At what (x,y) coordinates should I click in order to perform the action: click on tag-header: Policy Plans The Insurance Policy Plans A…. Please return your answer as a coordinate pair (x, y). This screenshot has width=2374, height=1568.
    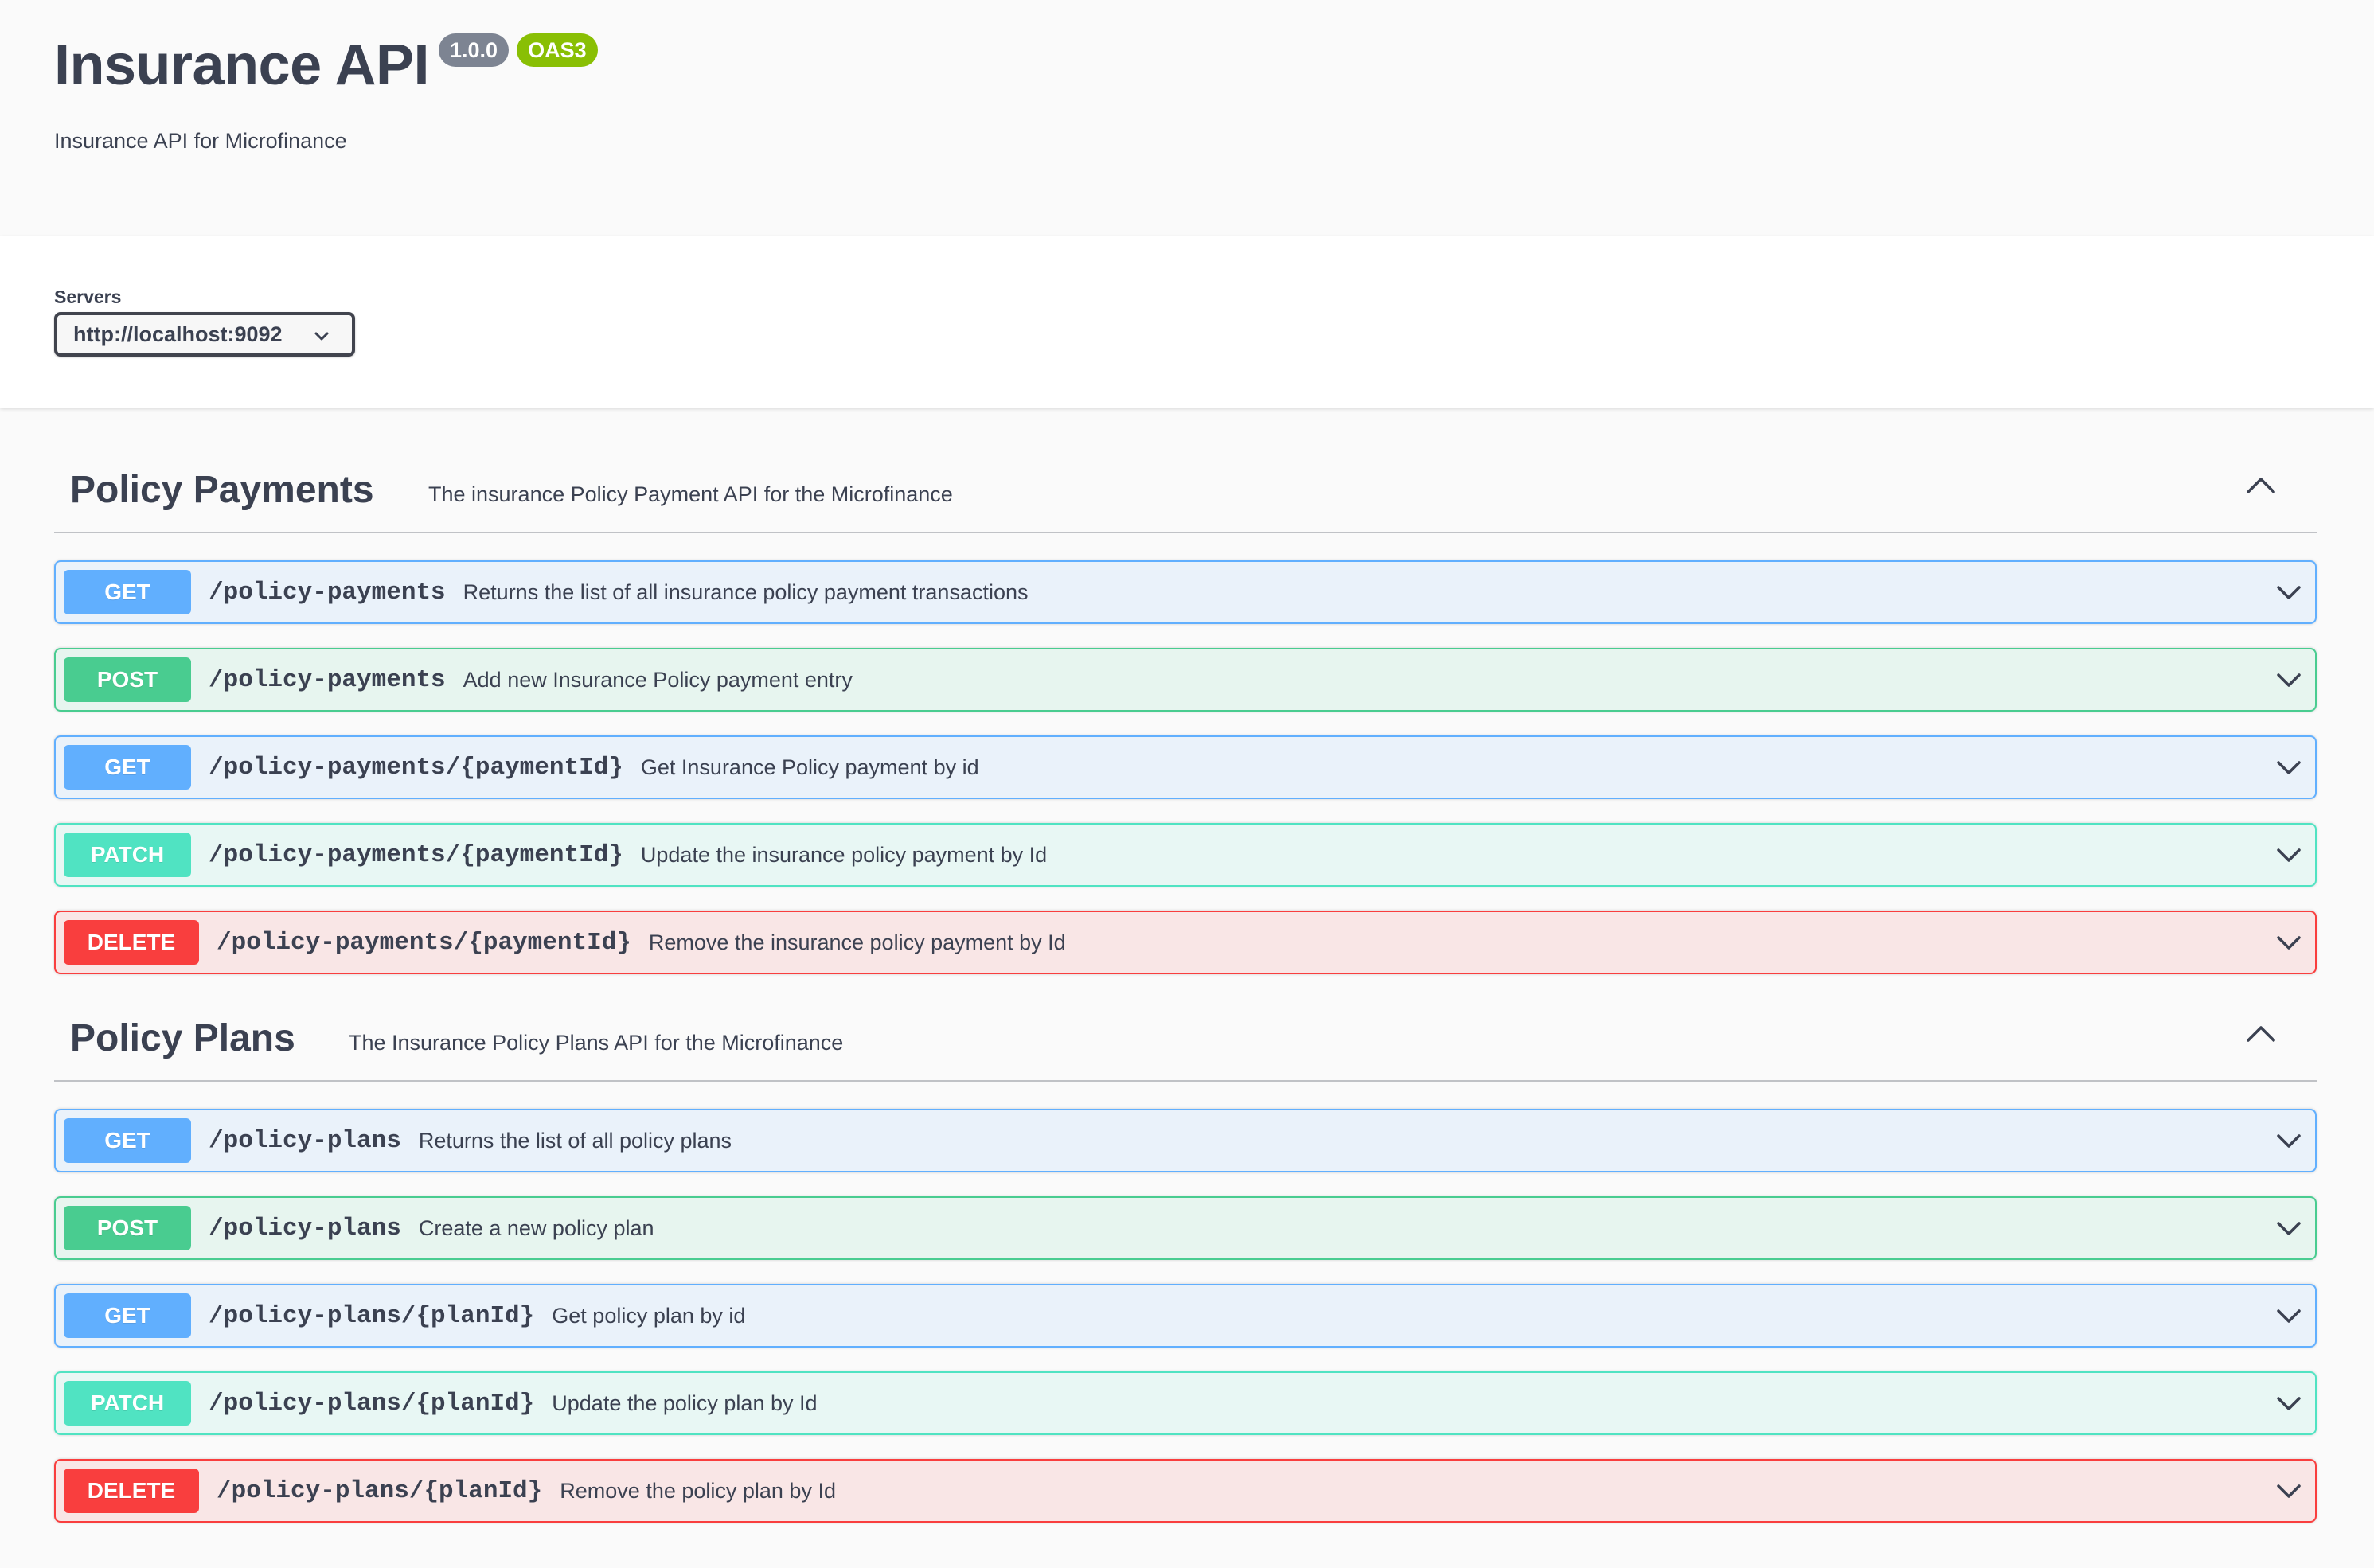
    Looking at the image, I should click on (1185, 1034).